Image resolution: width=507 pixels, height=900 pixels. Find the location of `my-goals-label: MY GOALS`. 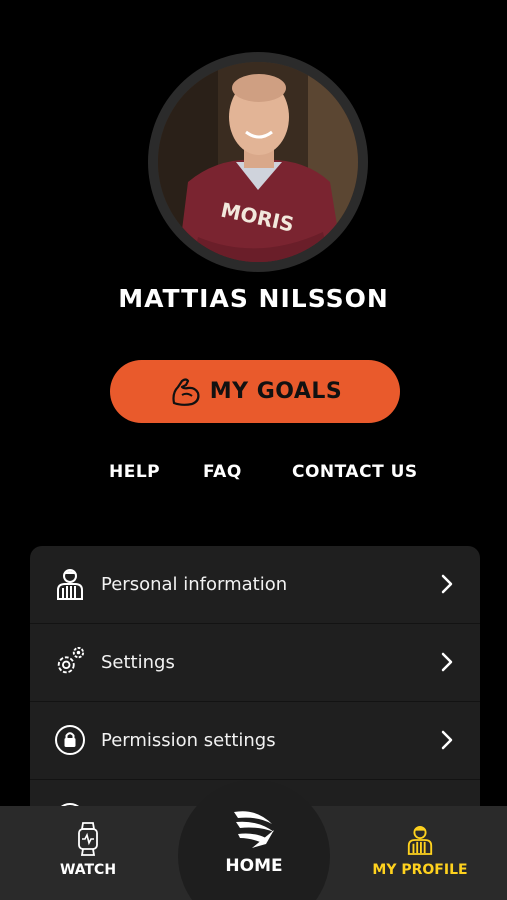

my-goals-label: MY GOALS is located at coordinates (276, 391).